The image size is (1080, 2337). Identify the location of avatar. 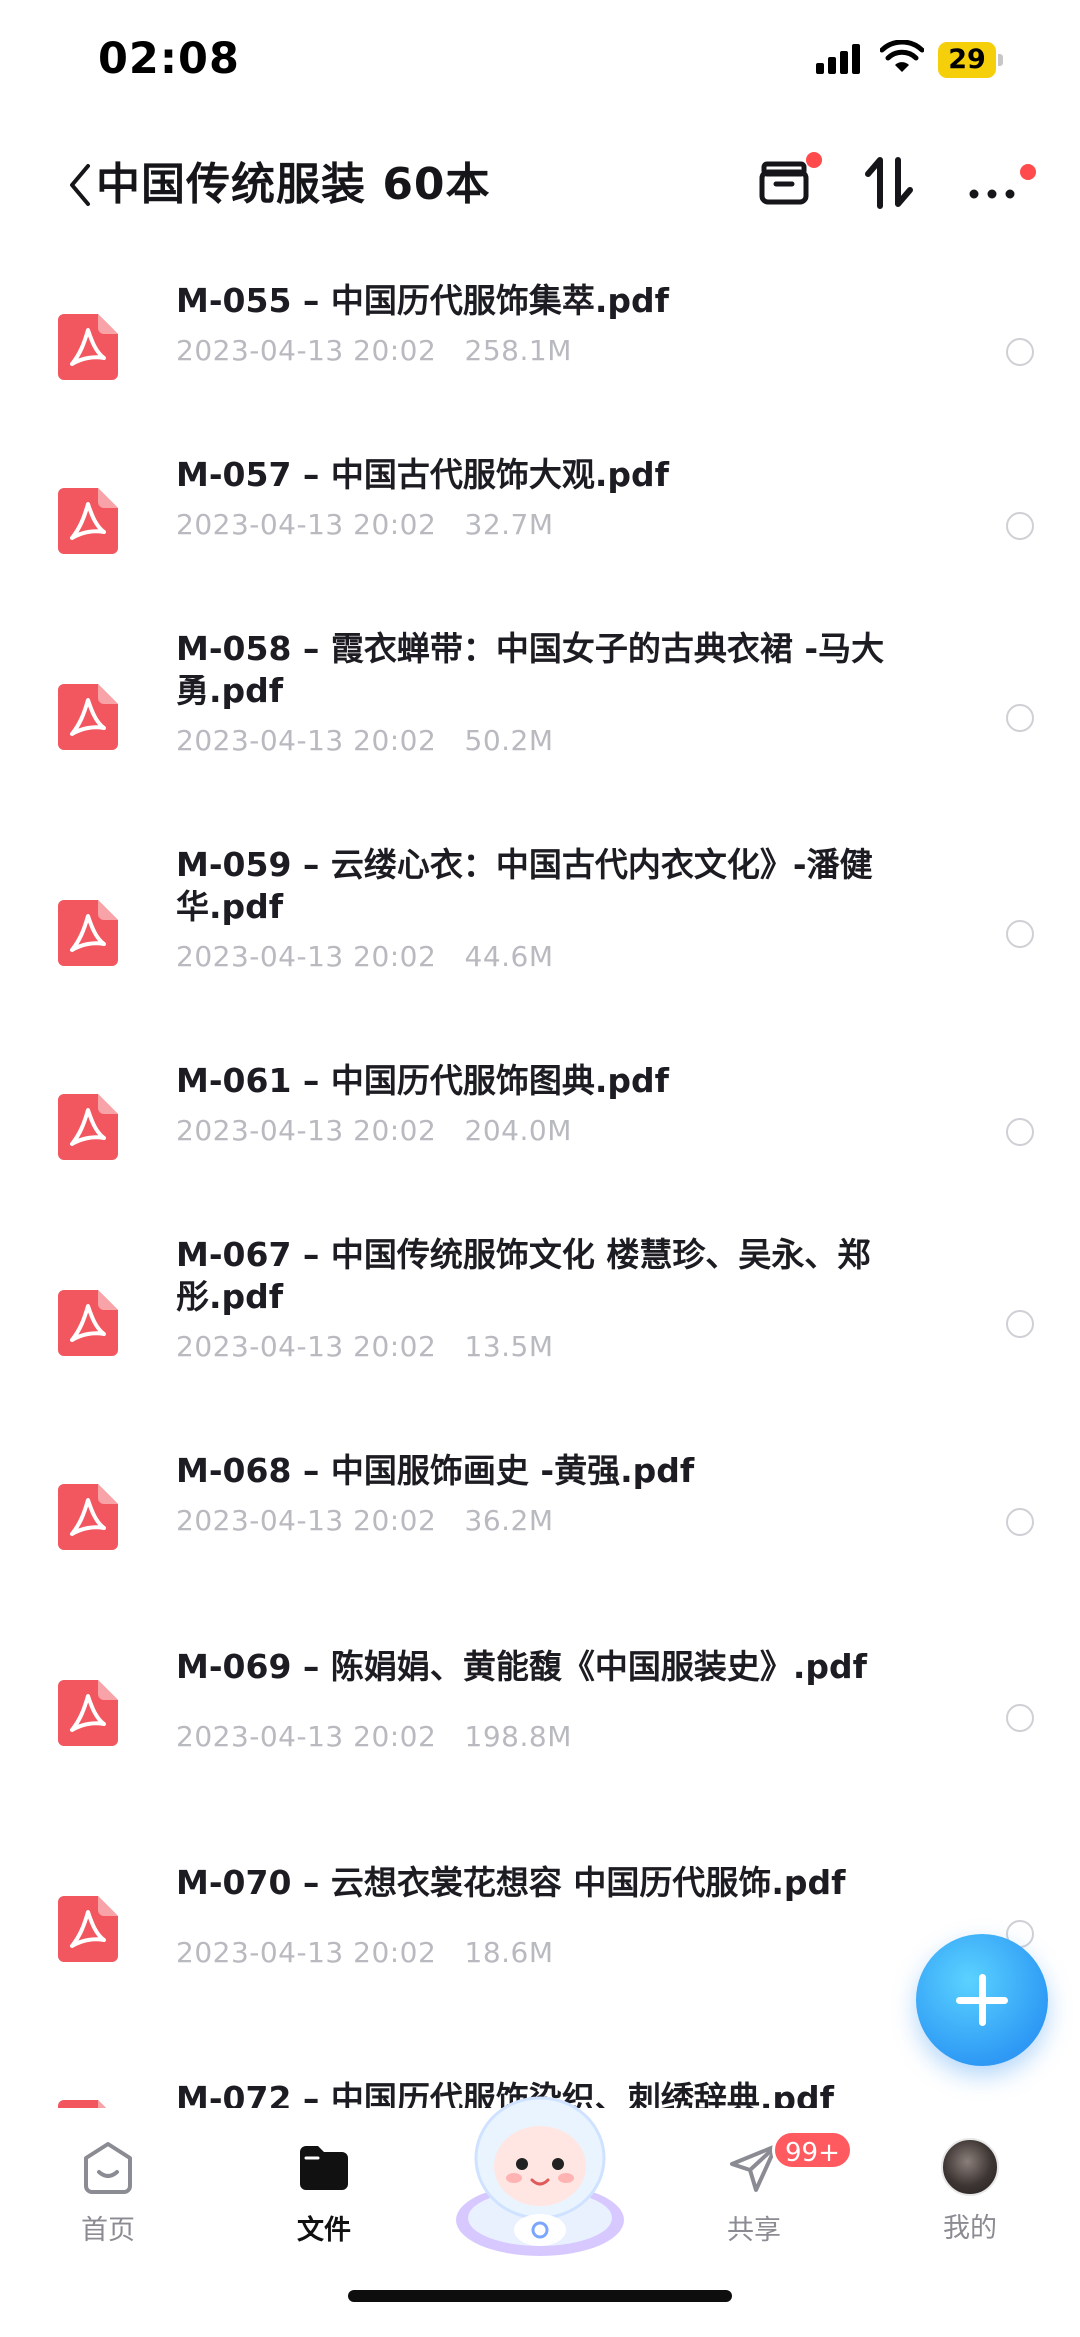
(970, 2167).